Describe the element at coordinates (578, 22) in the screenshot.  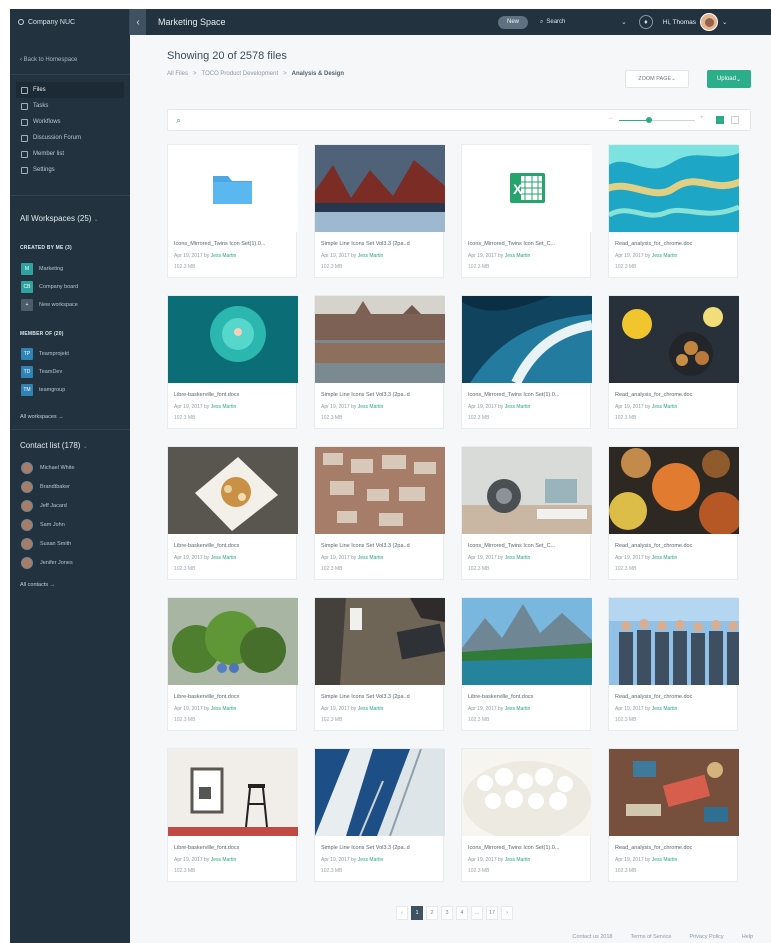
I see `search-box: ⌕ Search` at that location.